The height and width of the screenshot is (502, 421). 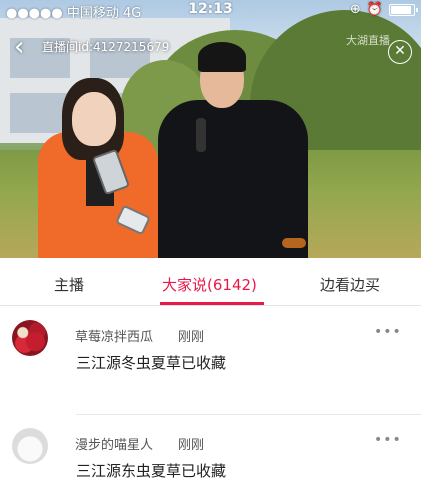 I want to click on tab-shop: 边看边买, so click(x=350, y=284).